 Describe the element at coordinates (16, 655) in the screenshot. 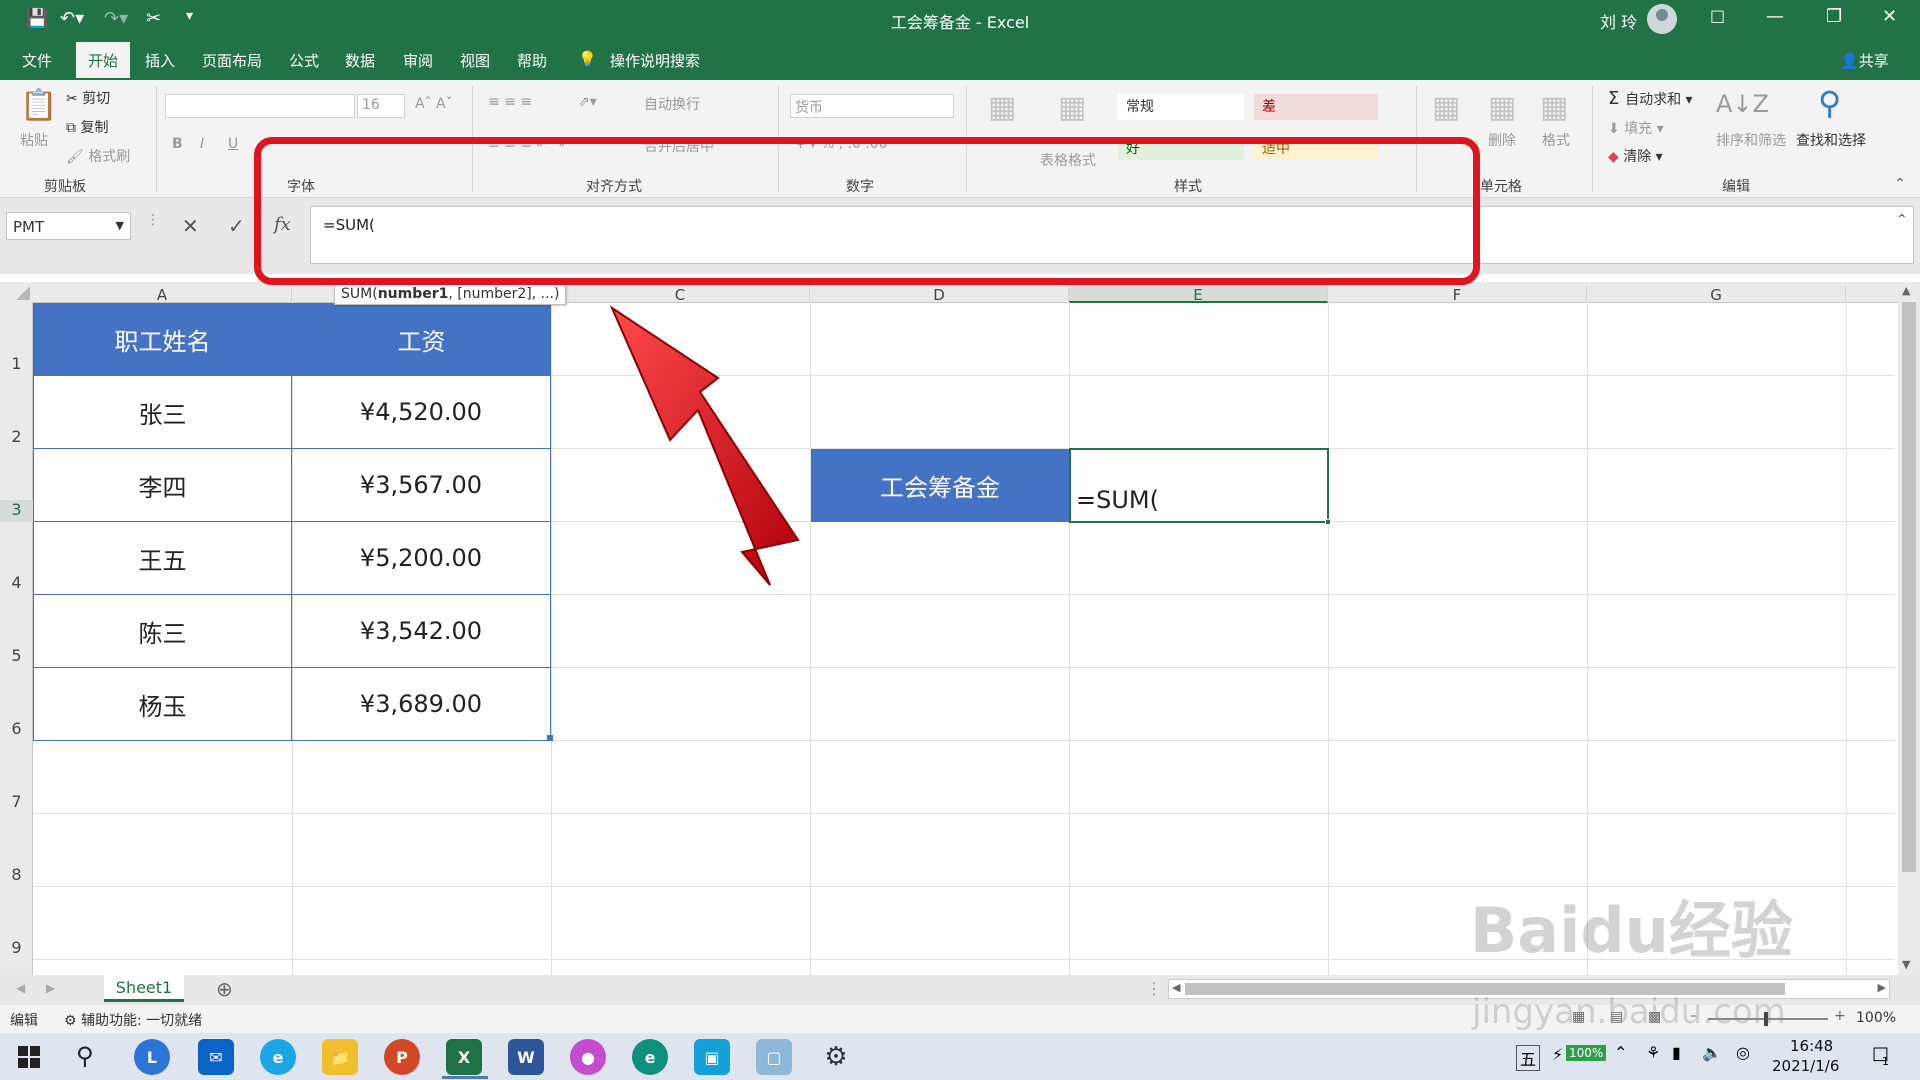

I see `row-header-5: 5` at that location.